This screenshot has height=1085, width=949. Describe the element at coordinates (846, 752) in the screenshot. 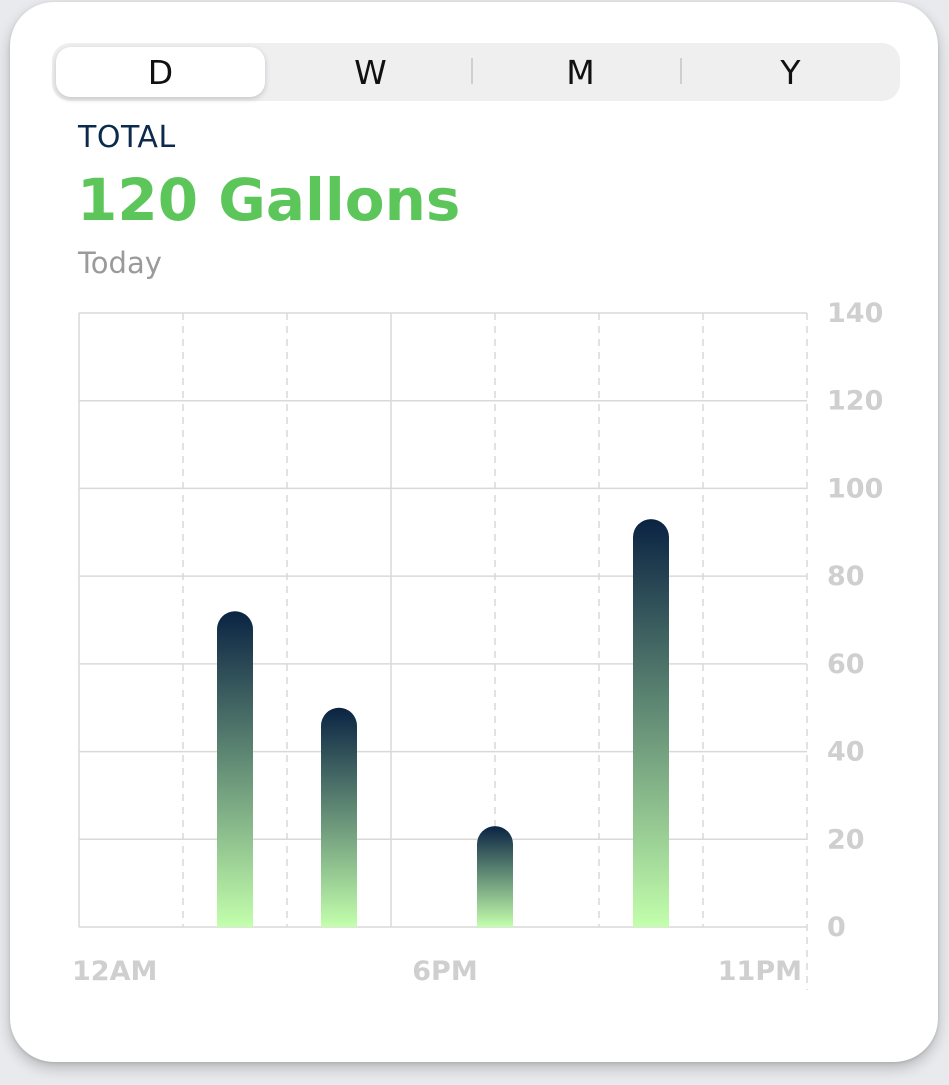

I see `y-tick-label: 40` at that location.